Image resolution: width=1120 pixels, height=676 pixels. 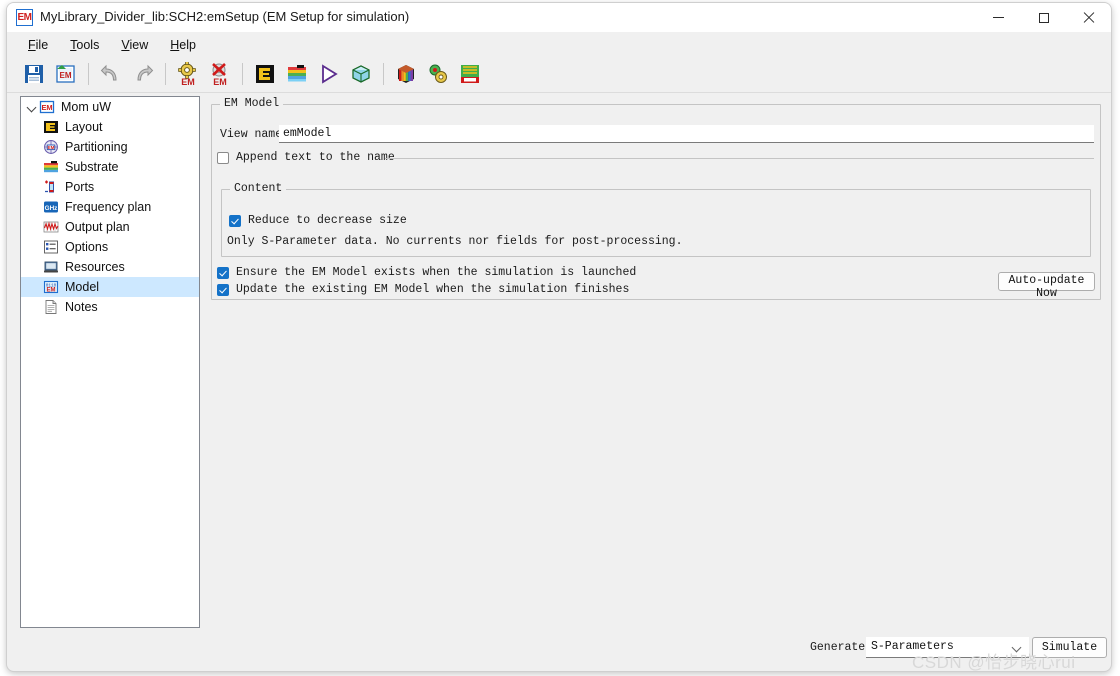 I want to click on svg-text: GHz, so click(x=51, y=208).